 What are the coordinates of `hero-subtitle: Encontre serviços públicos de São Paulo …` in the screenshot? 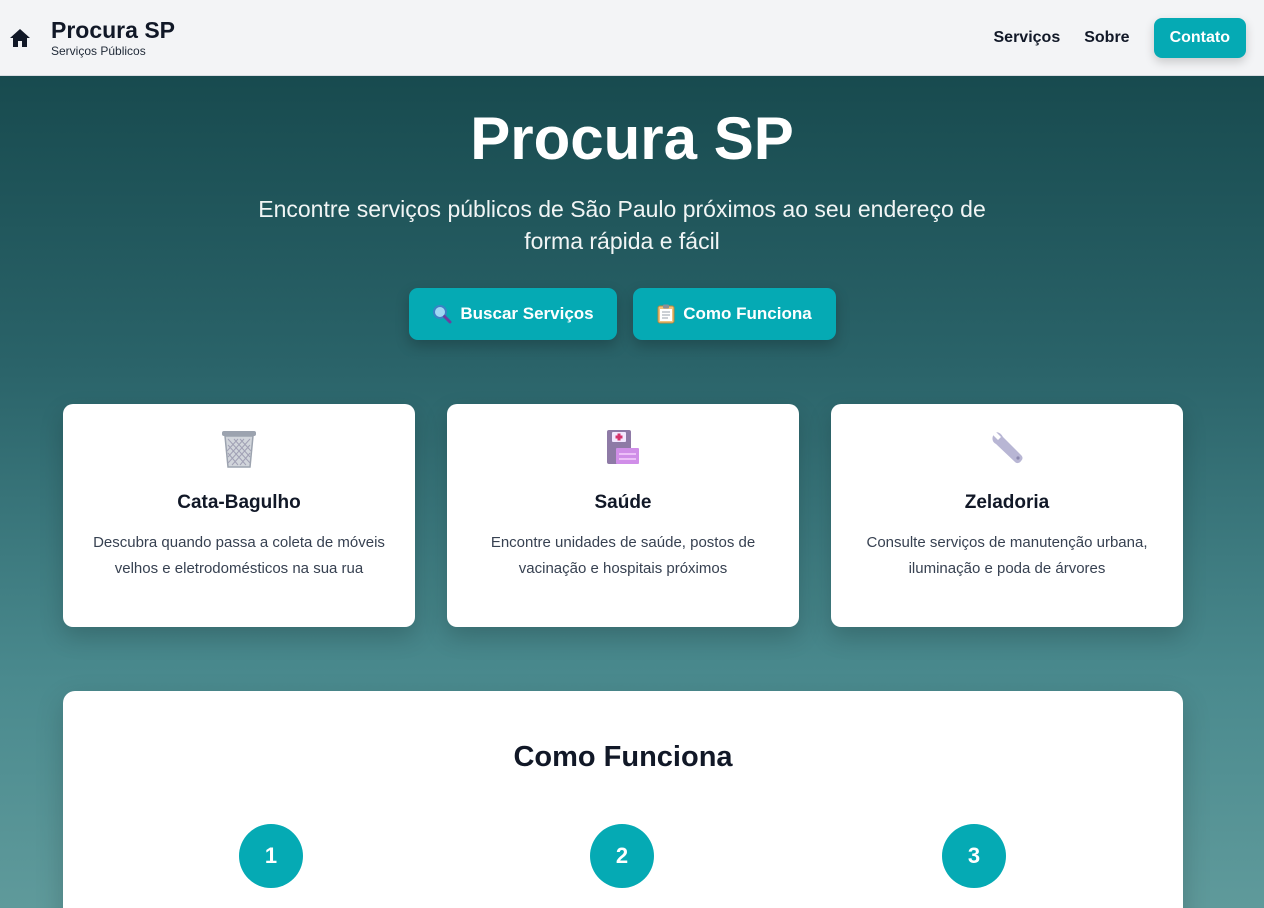 It's located at (622, 225).